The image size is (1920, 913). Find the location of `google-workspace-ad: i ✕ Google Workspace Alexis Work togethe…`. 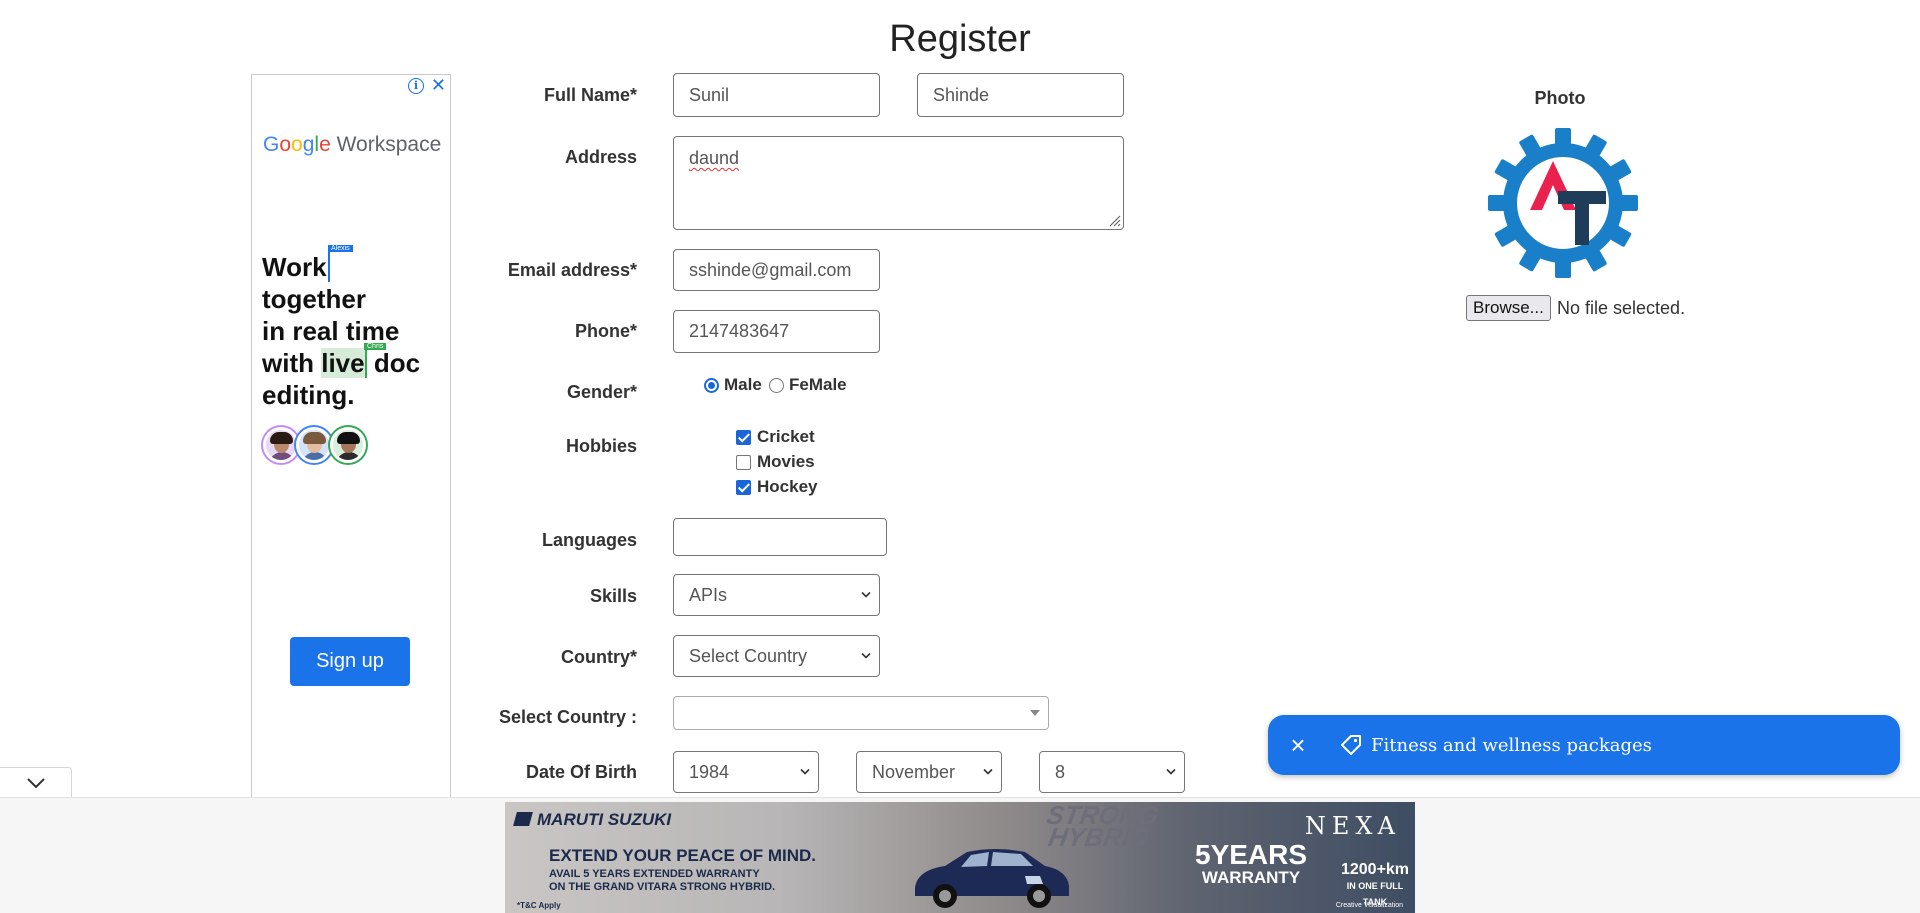

google-workspace-ad: i ✕ Google Workspace Alexis Work togethe… is located at coordinates (351, 464).